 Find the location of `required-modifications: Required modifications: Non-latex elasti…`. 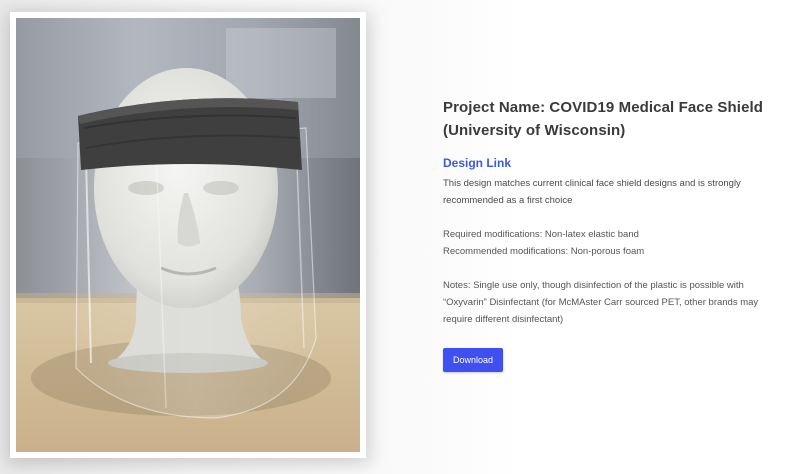

required-modifications: Required modifications: Non-latex elasti… is located at coordinates (541, 234).